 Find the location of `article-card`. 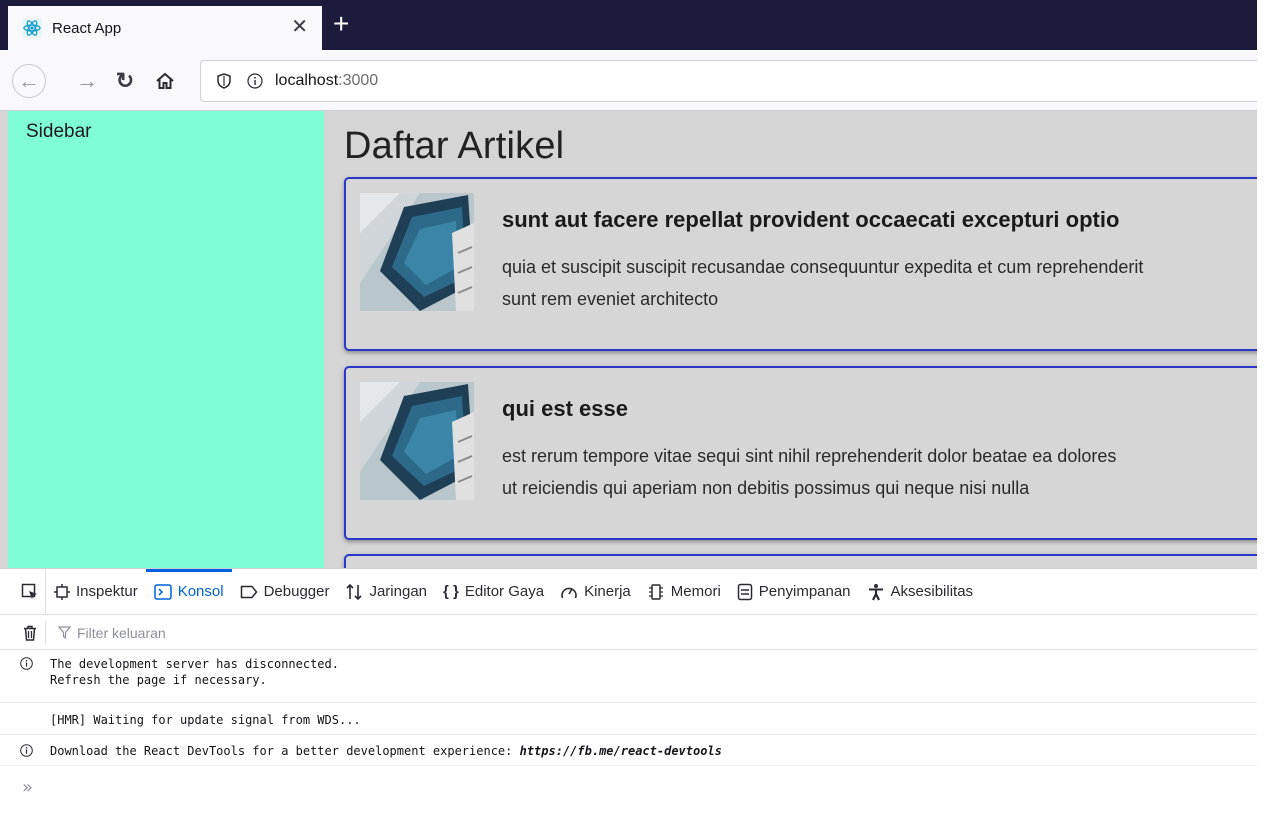

article-card is located at coordinates (800, 561).